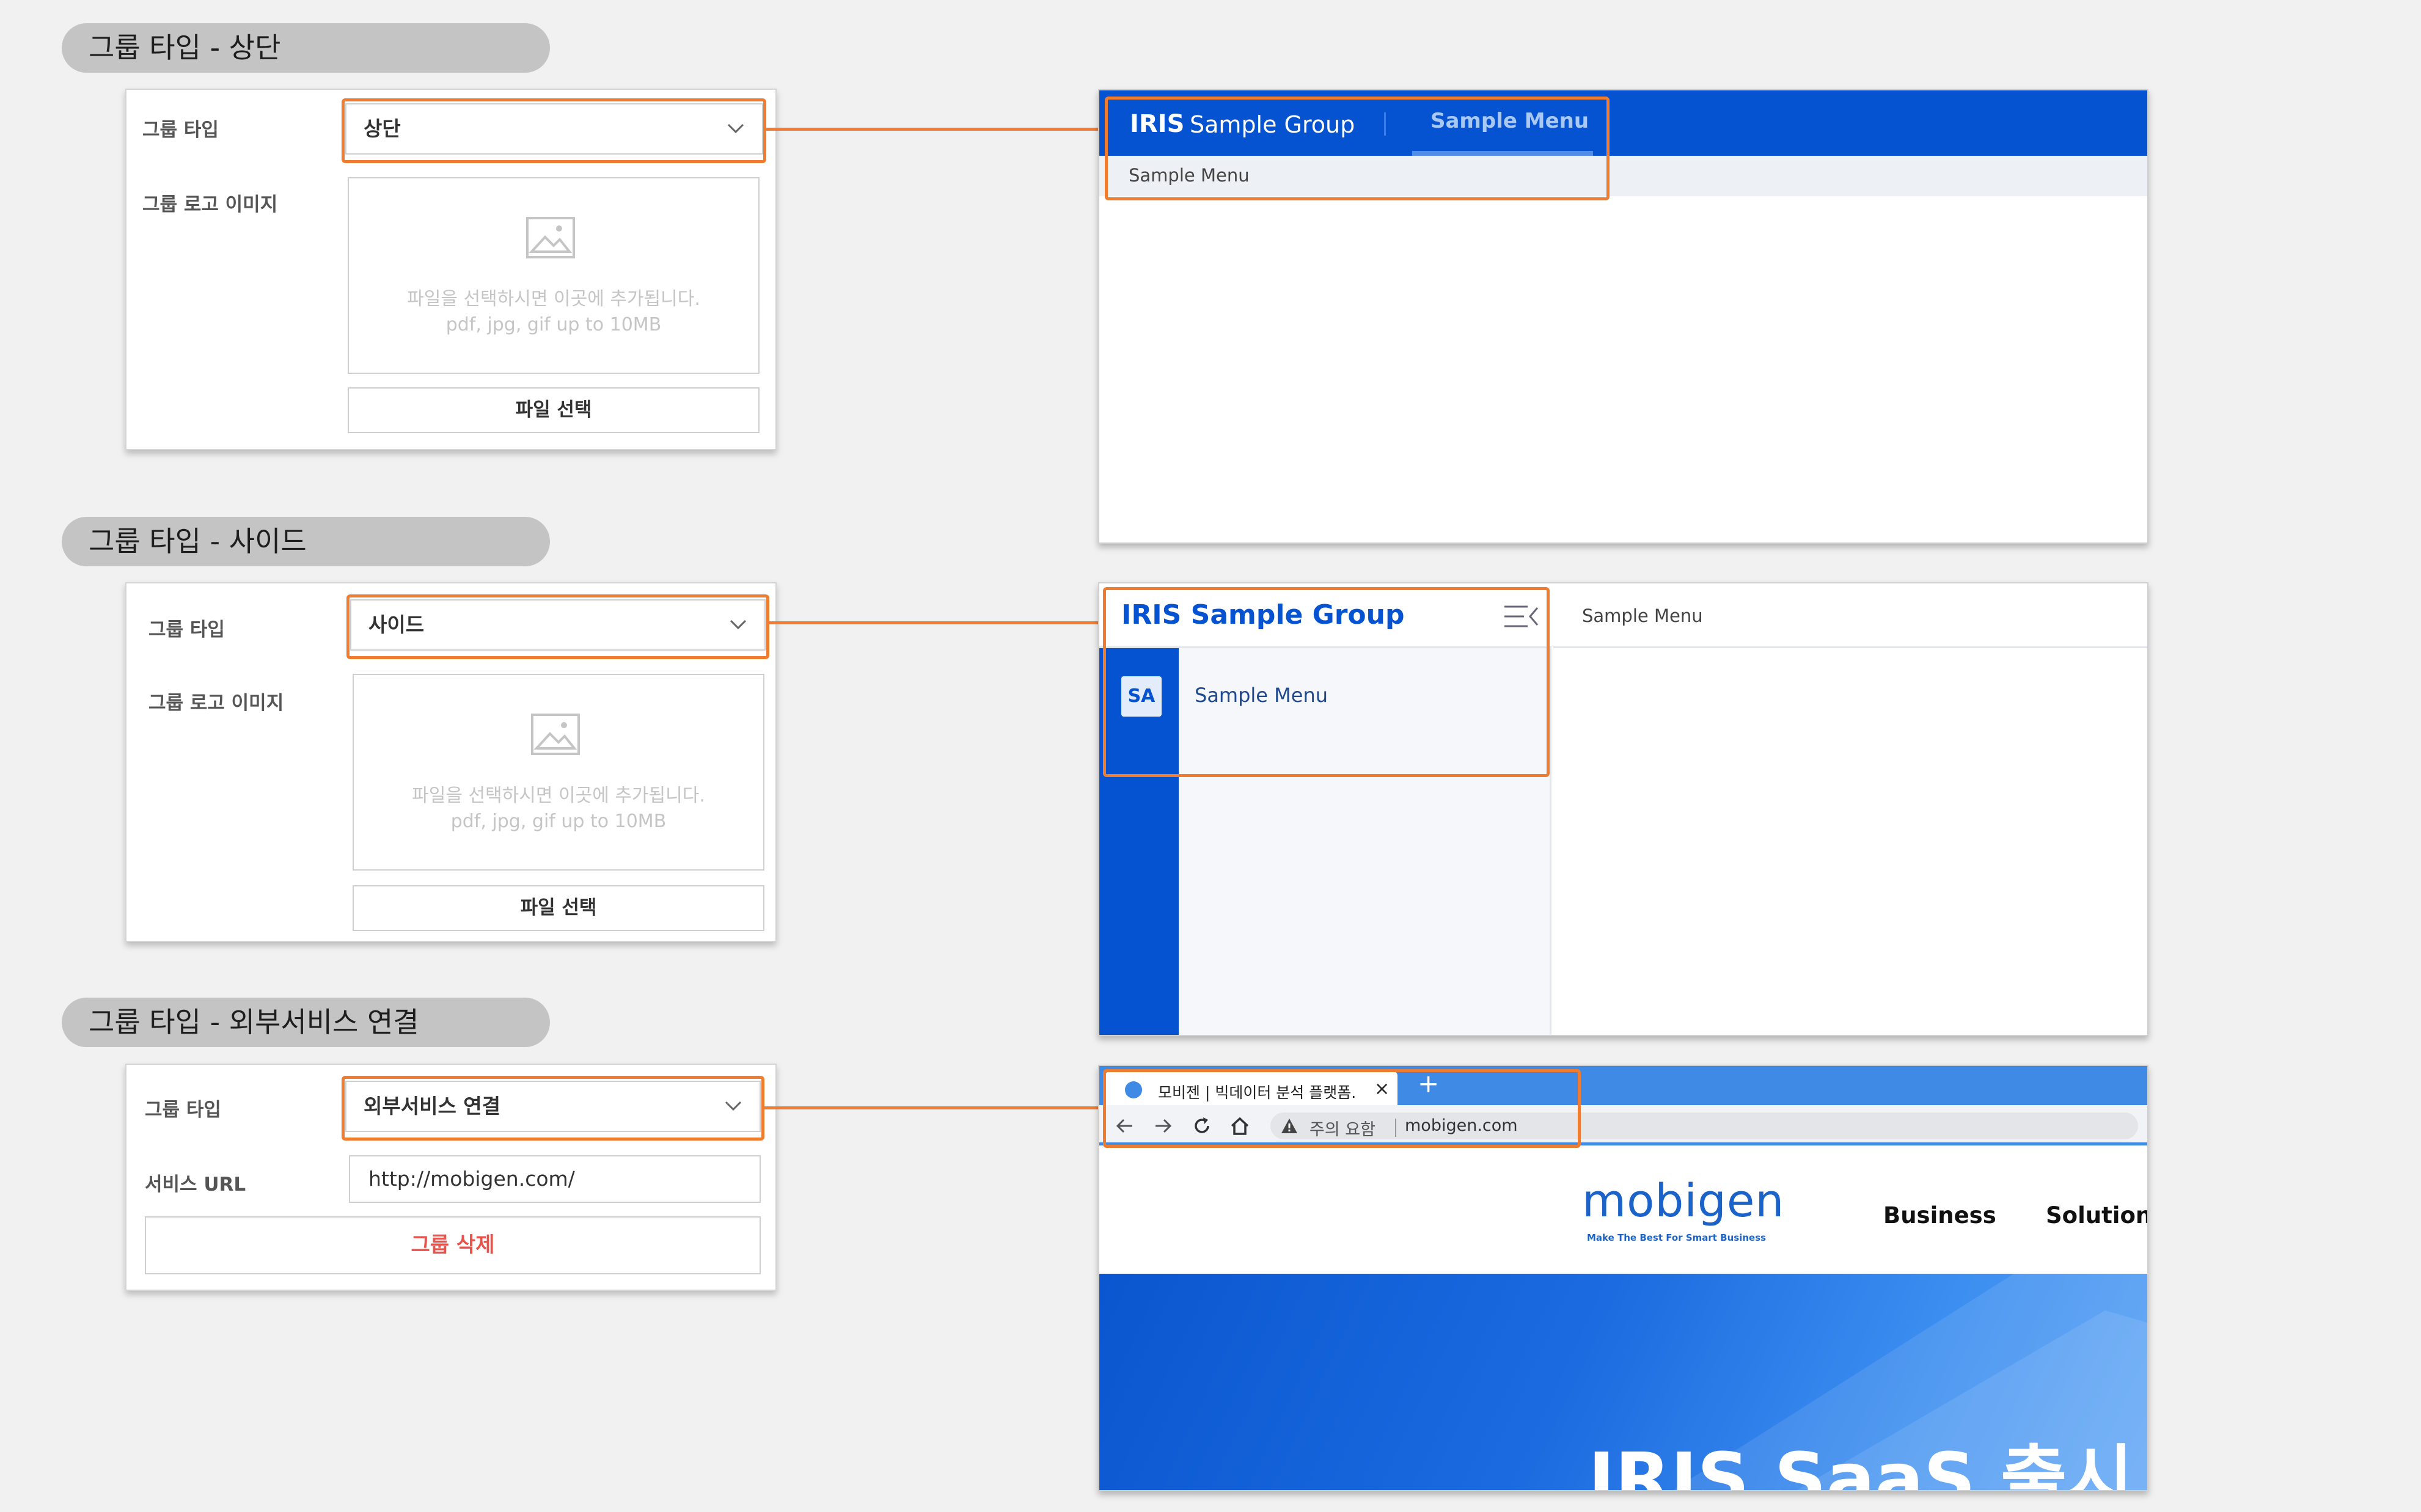 This screenshot has width=2421, height=1512. Describe the element at coordinates (453, 1245) in the screenshot. I see `delete-group-button: 그룹 삭제` at that location.